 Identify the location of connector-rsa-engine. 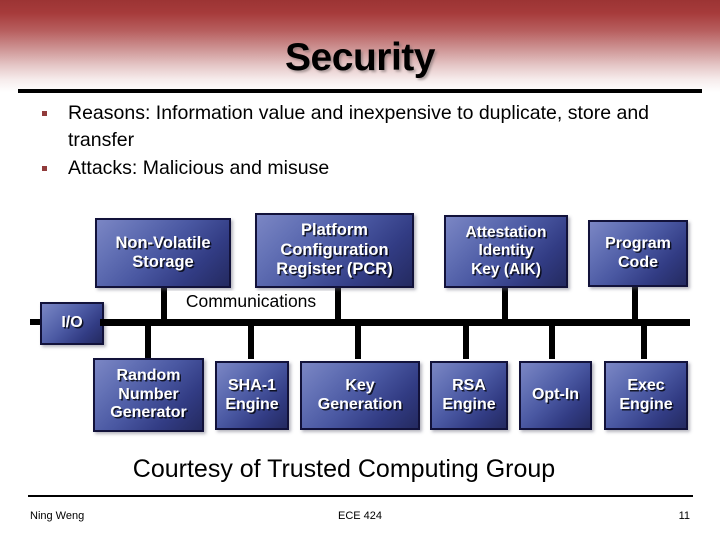
(466, 342).